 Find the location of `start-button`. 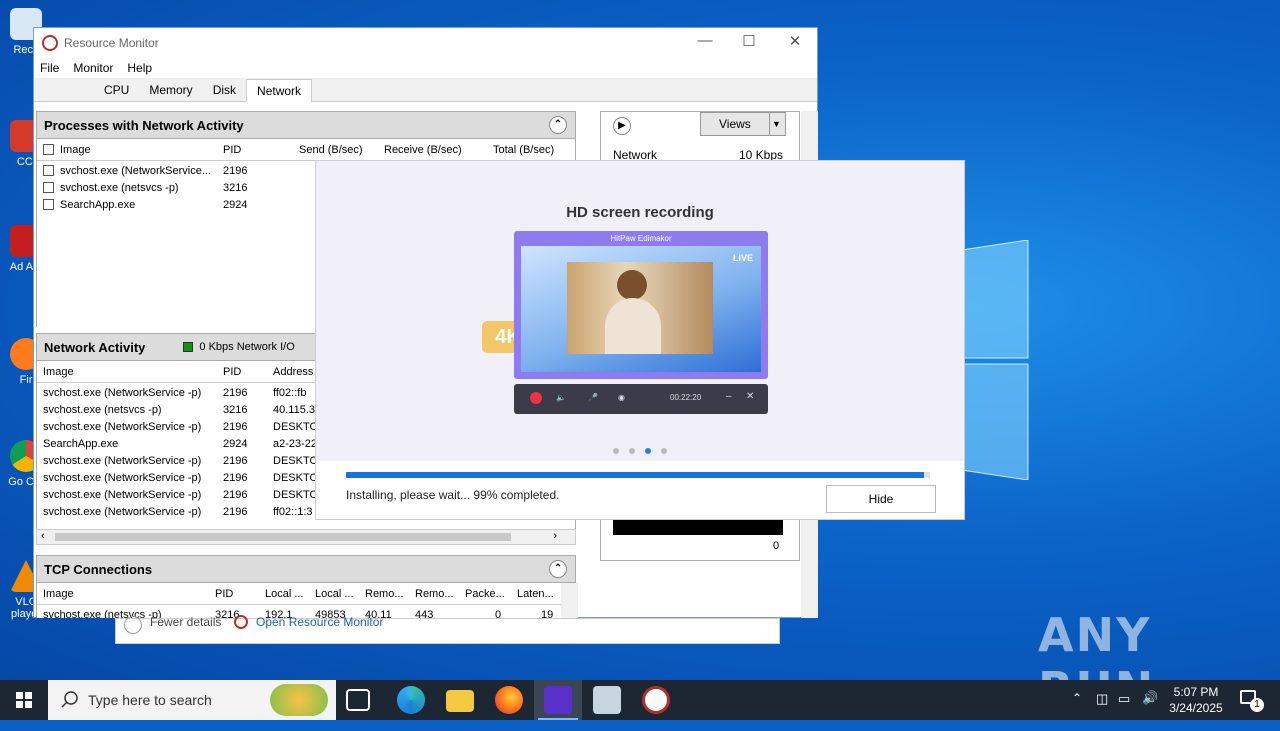

start-button is located at coordinates (24, 700).